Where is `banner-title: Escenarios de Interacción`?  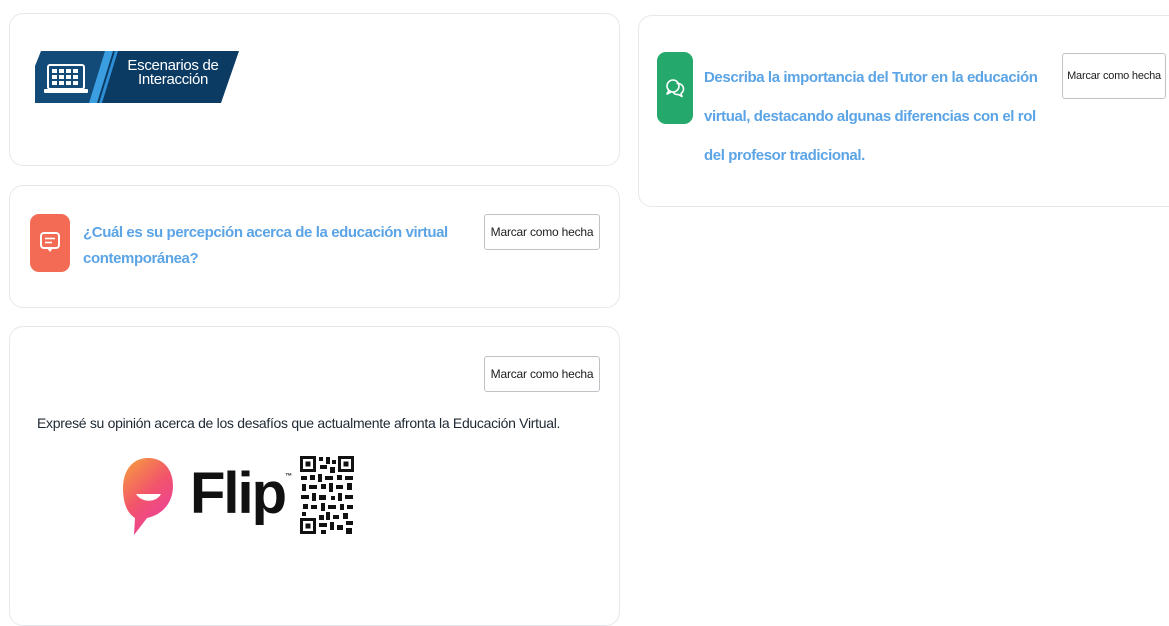 banner-title: Escenarios de Interacción is located at coordinates (173, 73).